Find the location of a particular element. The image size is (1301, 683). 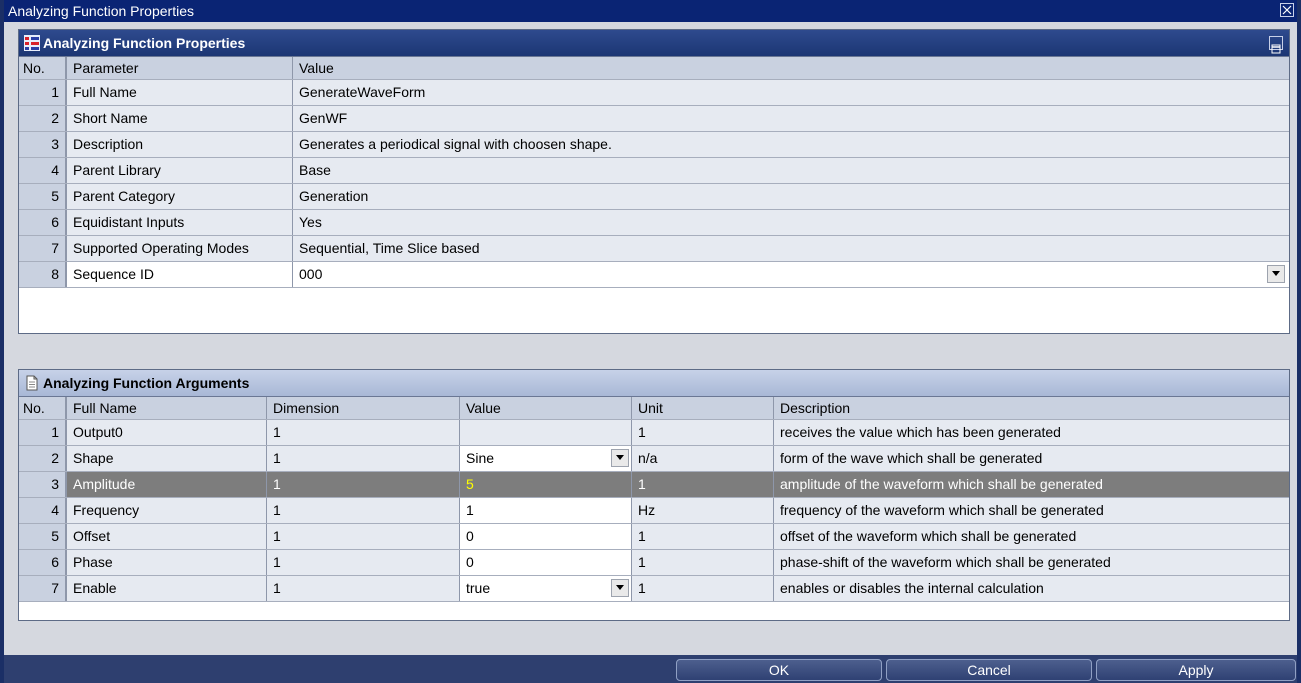

parameter-cell: Full Name is located at coordinates (180, 92).